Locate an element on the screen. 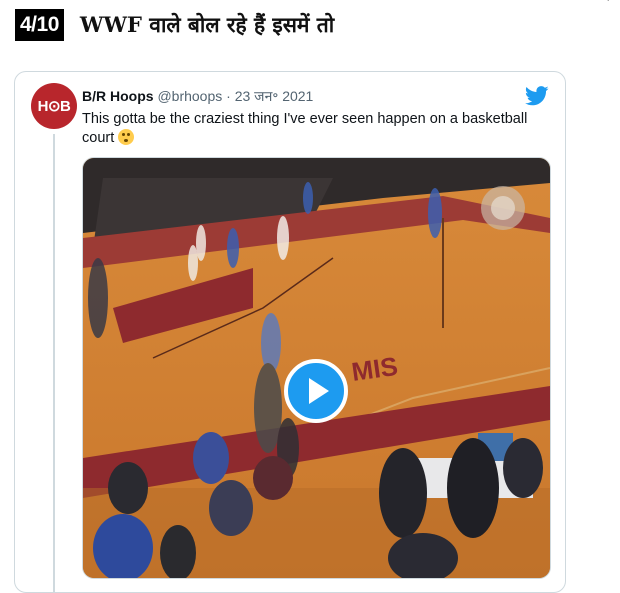 Image resolution: width=620 pixels, height=593 pixels. avatar: H⊙B is located at coordinates (54, 106).